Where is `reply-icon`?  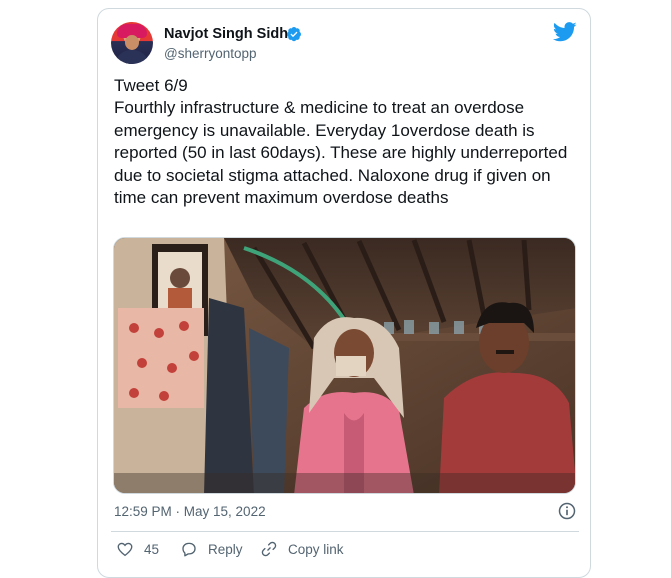
reply-icon is located at coordinates (189, 549).